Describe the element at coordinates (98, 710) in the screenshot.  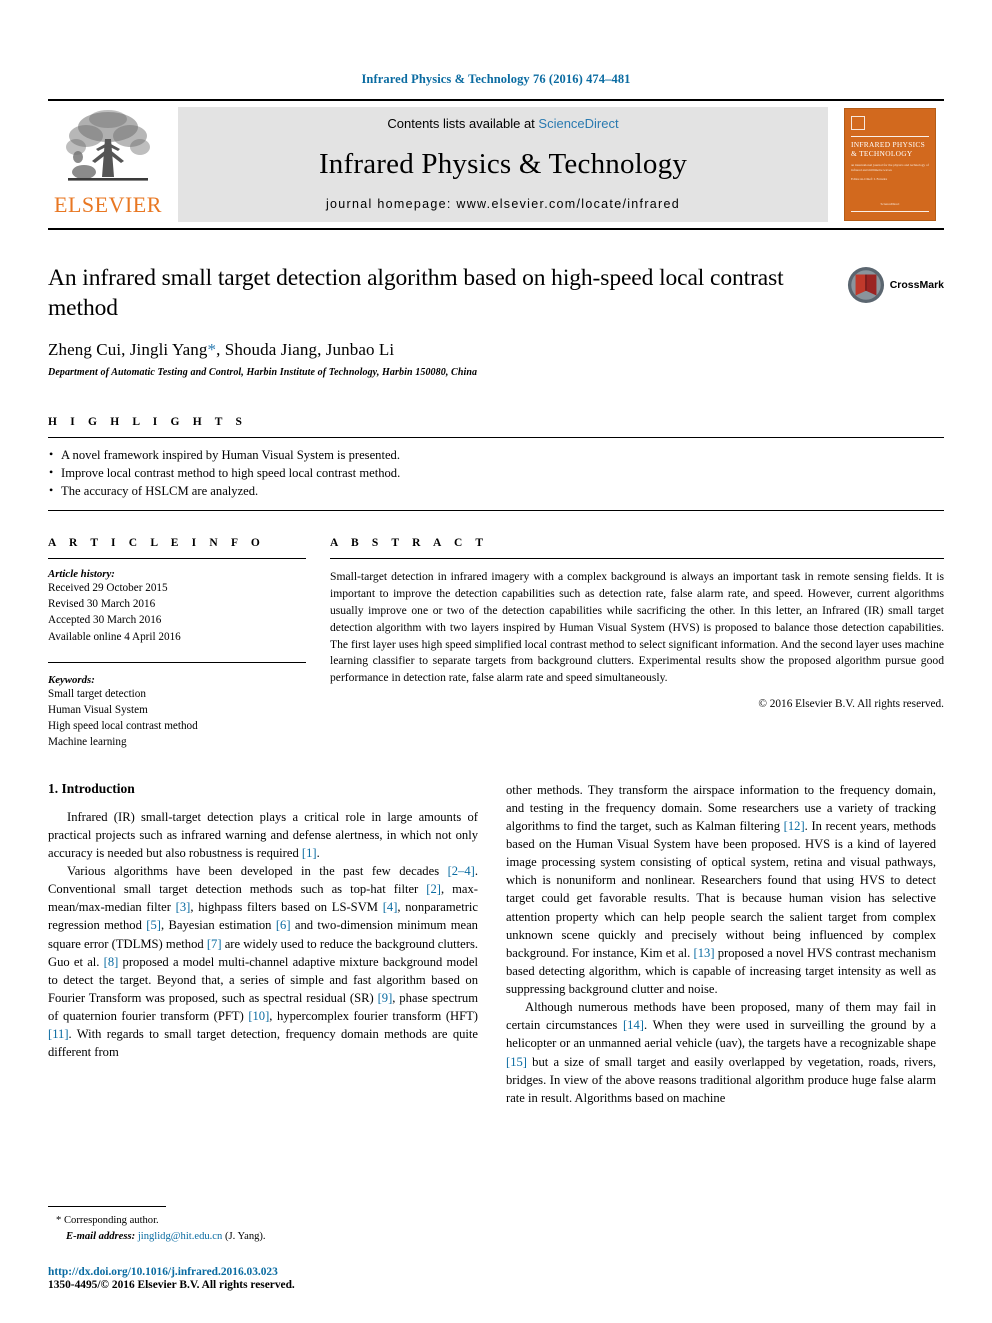
I see `keyword-item: Human Visual System` at that location.